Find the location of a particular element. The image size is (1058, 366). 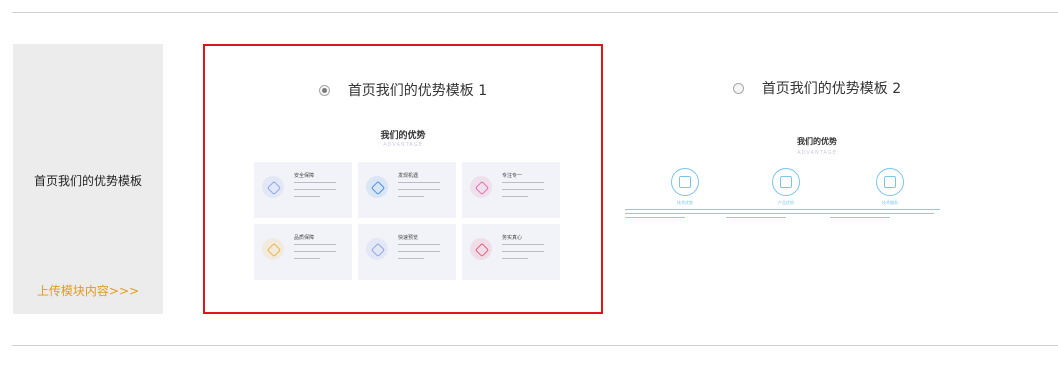

preview-1-tile: 务实真心 is located at coordinates (511, 252).